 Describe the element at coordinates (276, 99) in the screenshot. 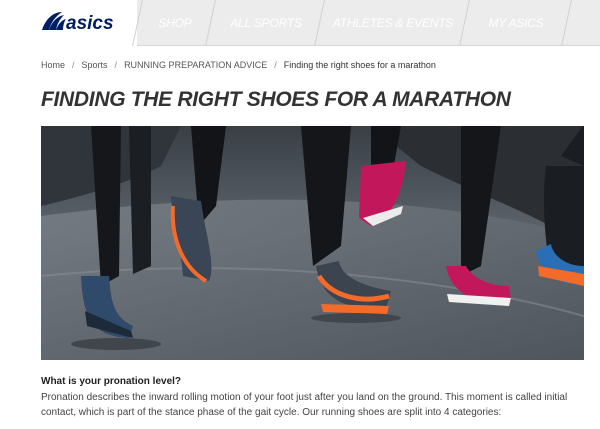

I see `page-title: FINDING THE RIGHT SHOES FOR A MARATHON` at that location.